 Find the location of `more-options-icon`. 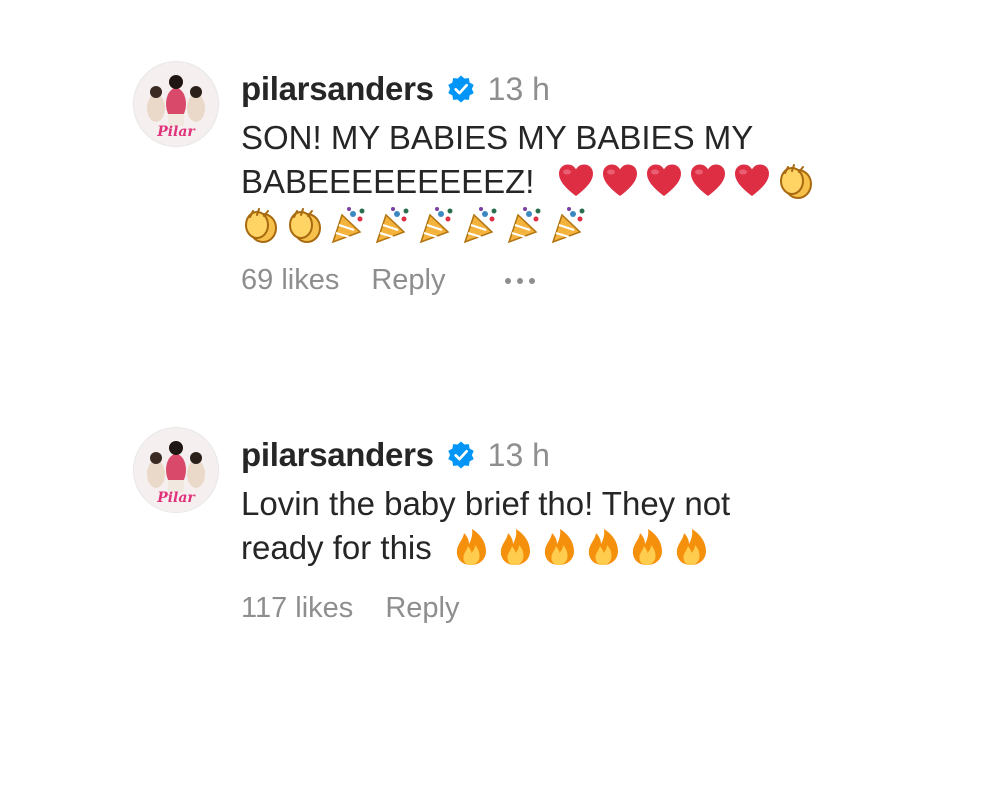

more-options-icon is located at coordinates (520, 281).